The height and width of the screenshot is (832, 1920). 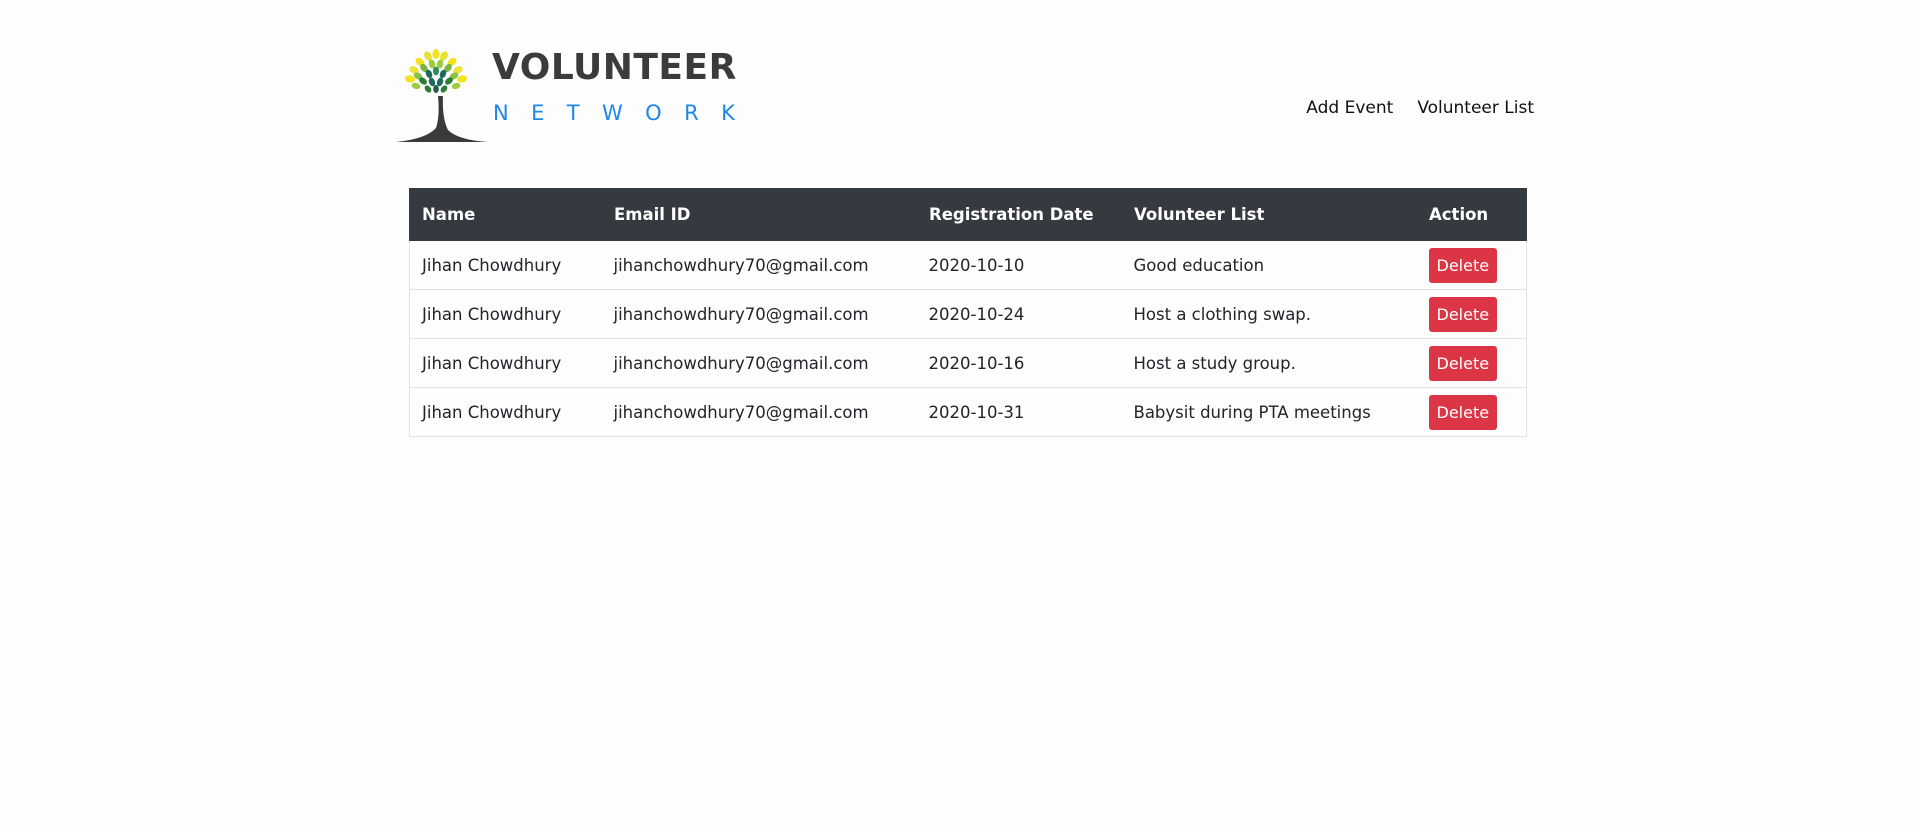 I want to click on logo-word-network: NETWORK, so click(x=625, y=113).